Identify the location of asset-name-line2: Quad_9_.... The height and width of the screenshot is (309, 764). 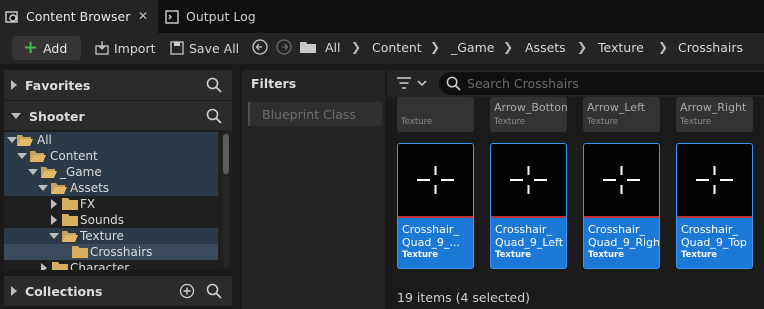
(431, 242).